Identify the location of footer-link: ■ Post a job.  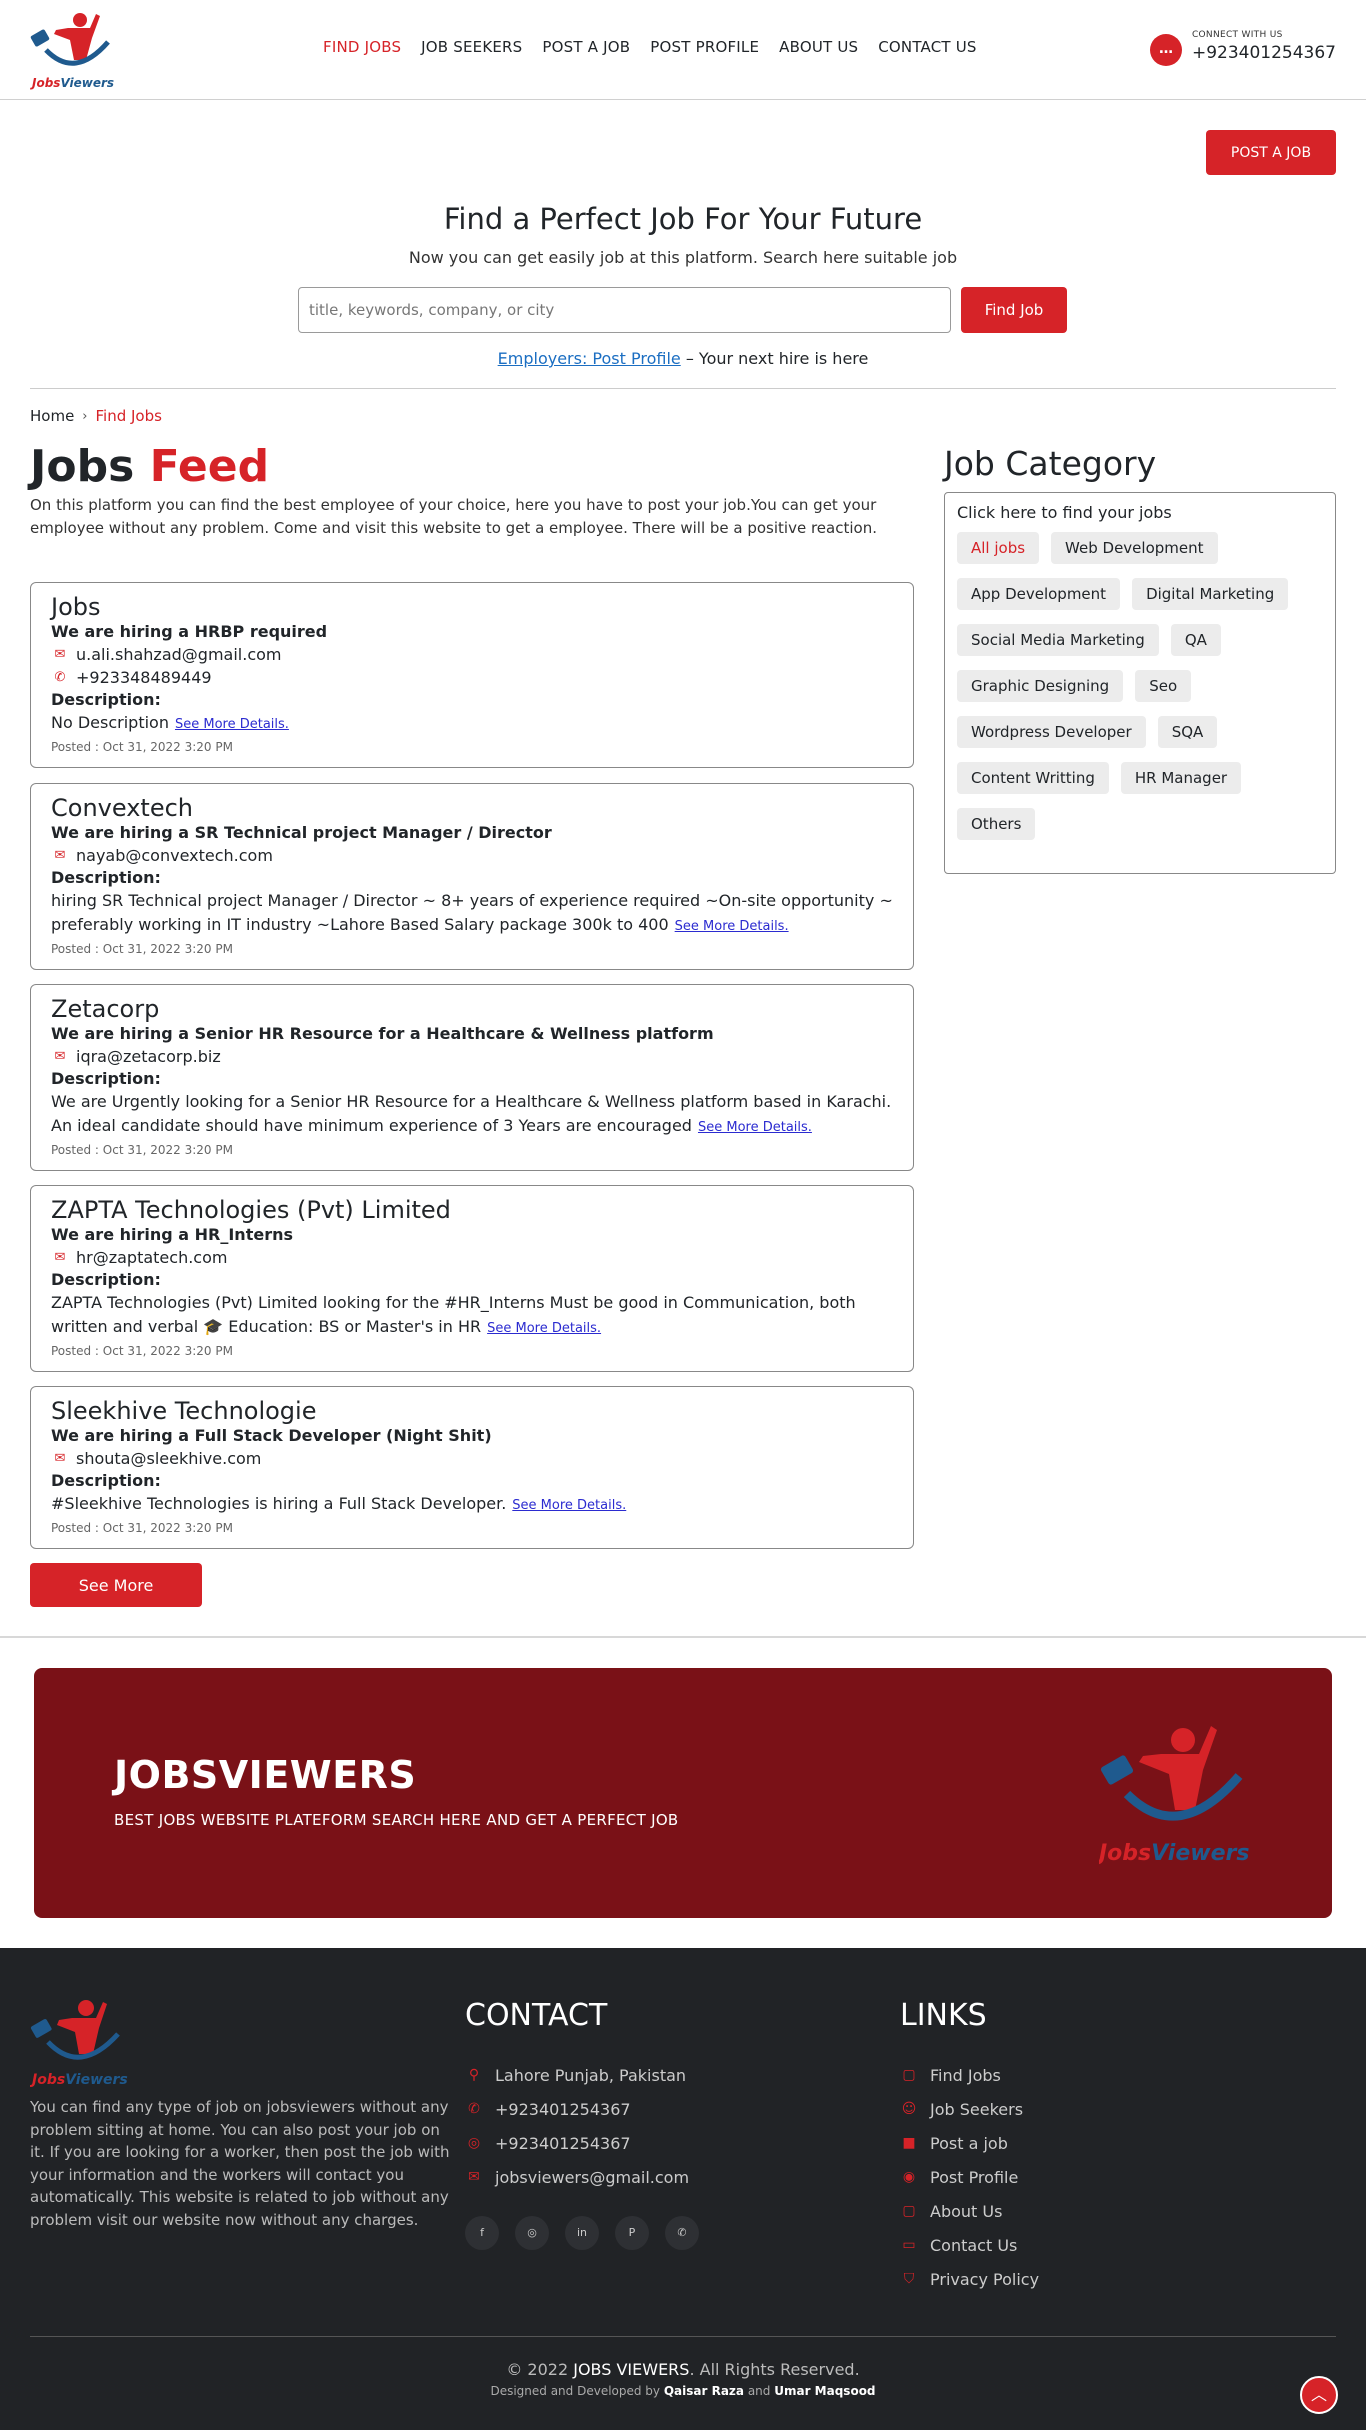
(969, 2143).